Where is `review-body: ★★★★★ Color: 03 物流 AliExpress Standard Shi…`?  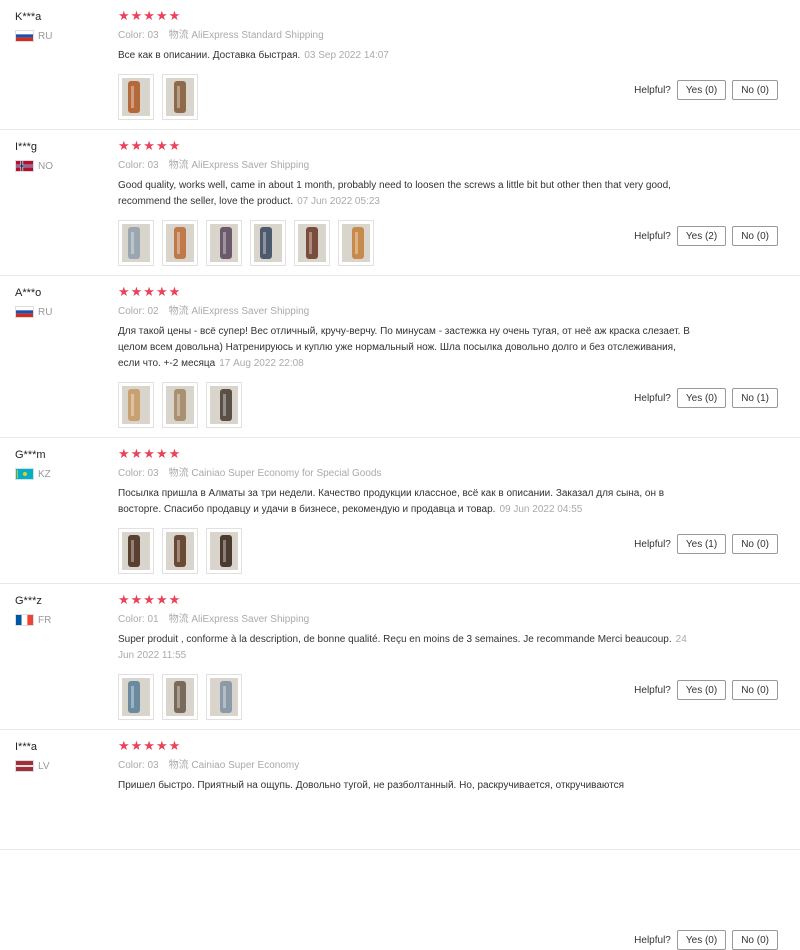 review-body: ★★★★★ Color: 03 物流 AliExpress Standard Shi… is located at coordinates (408, 64).